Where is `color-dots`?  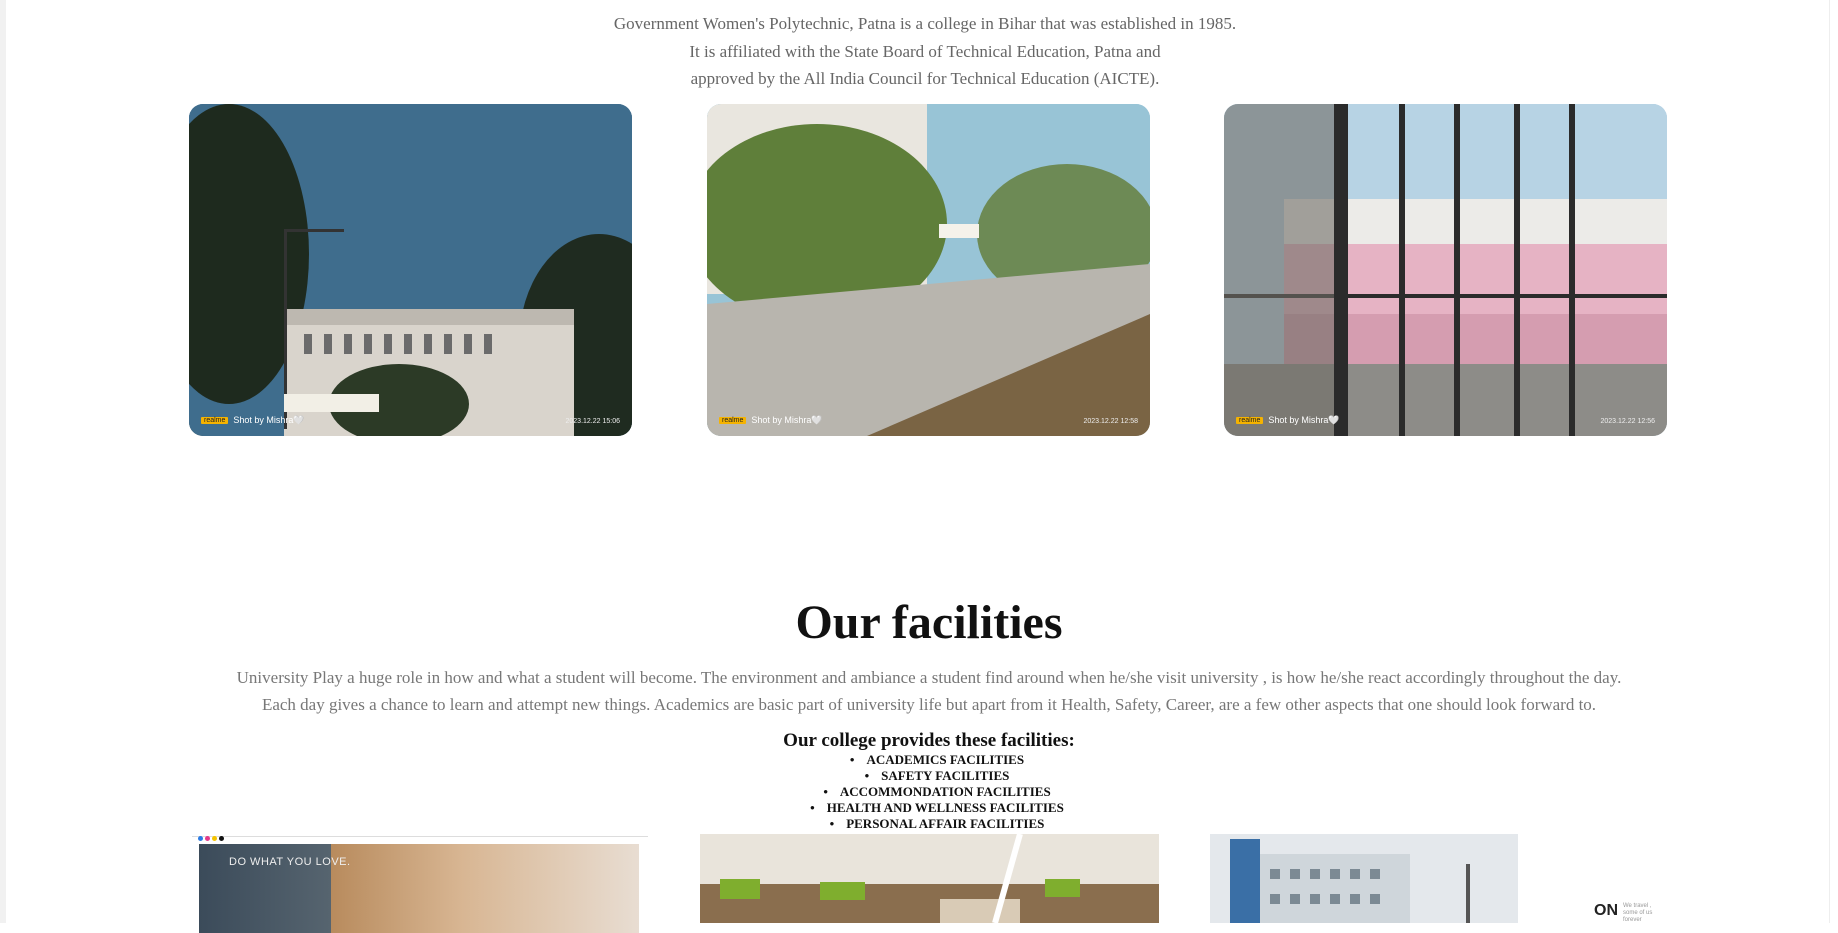 color-dots is located at coordinates (211, 838).